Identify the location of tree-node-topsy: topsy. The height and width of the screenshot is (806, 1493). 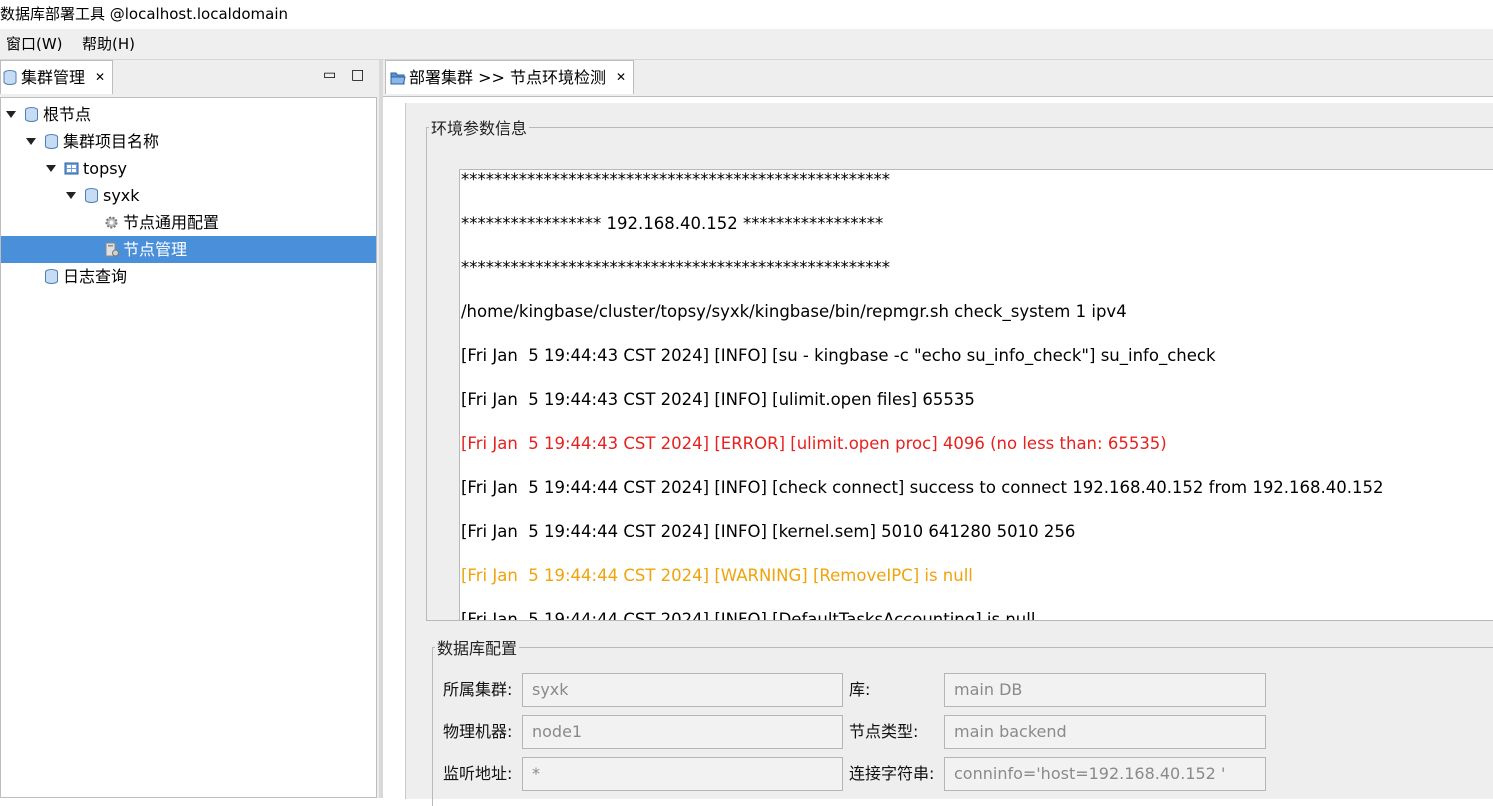
(188, 168).